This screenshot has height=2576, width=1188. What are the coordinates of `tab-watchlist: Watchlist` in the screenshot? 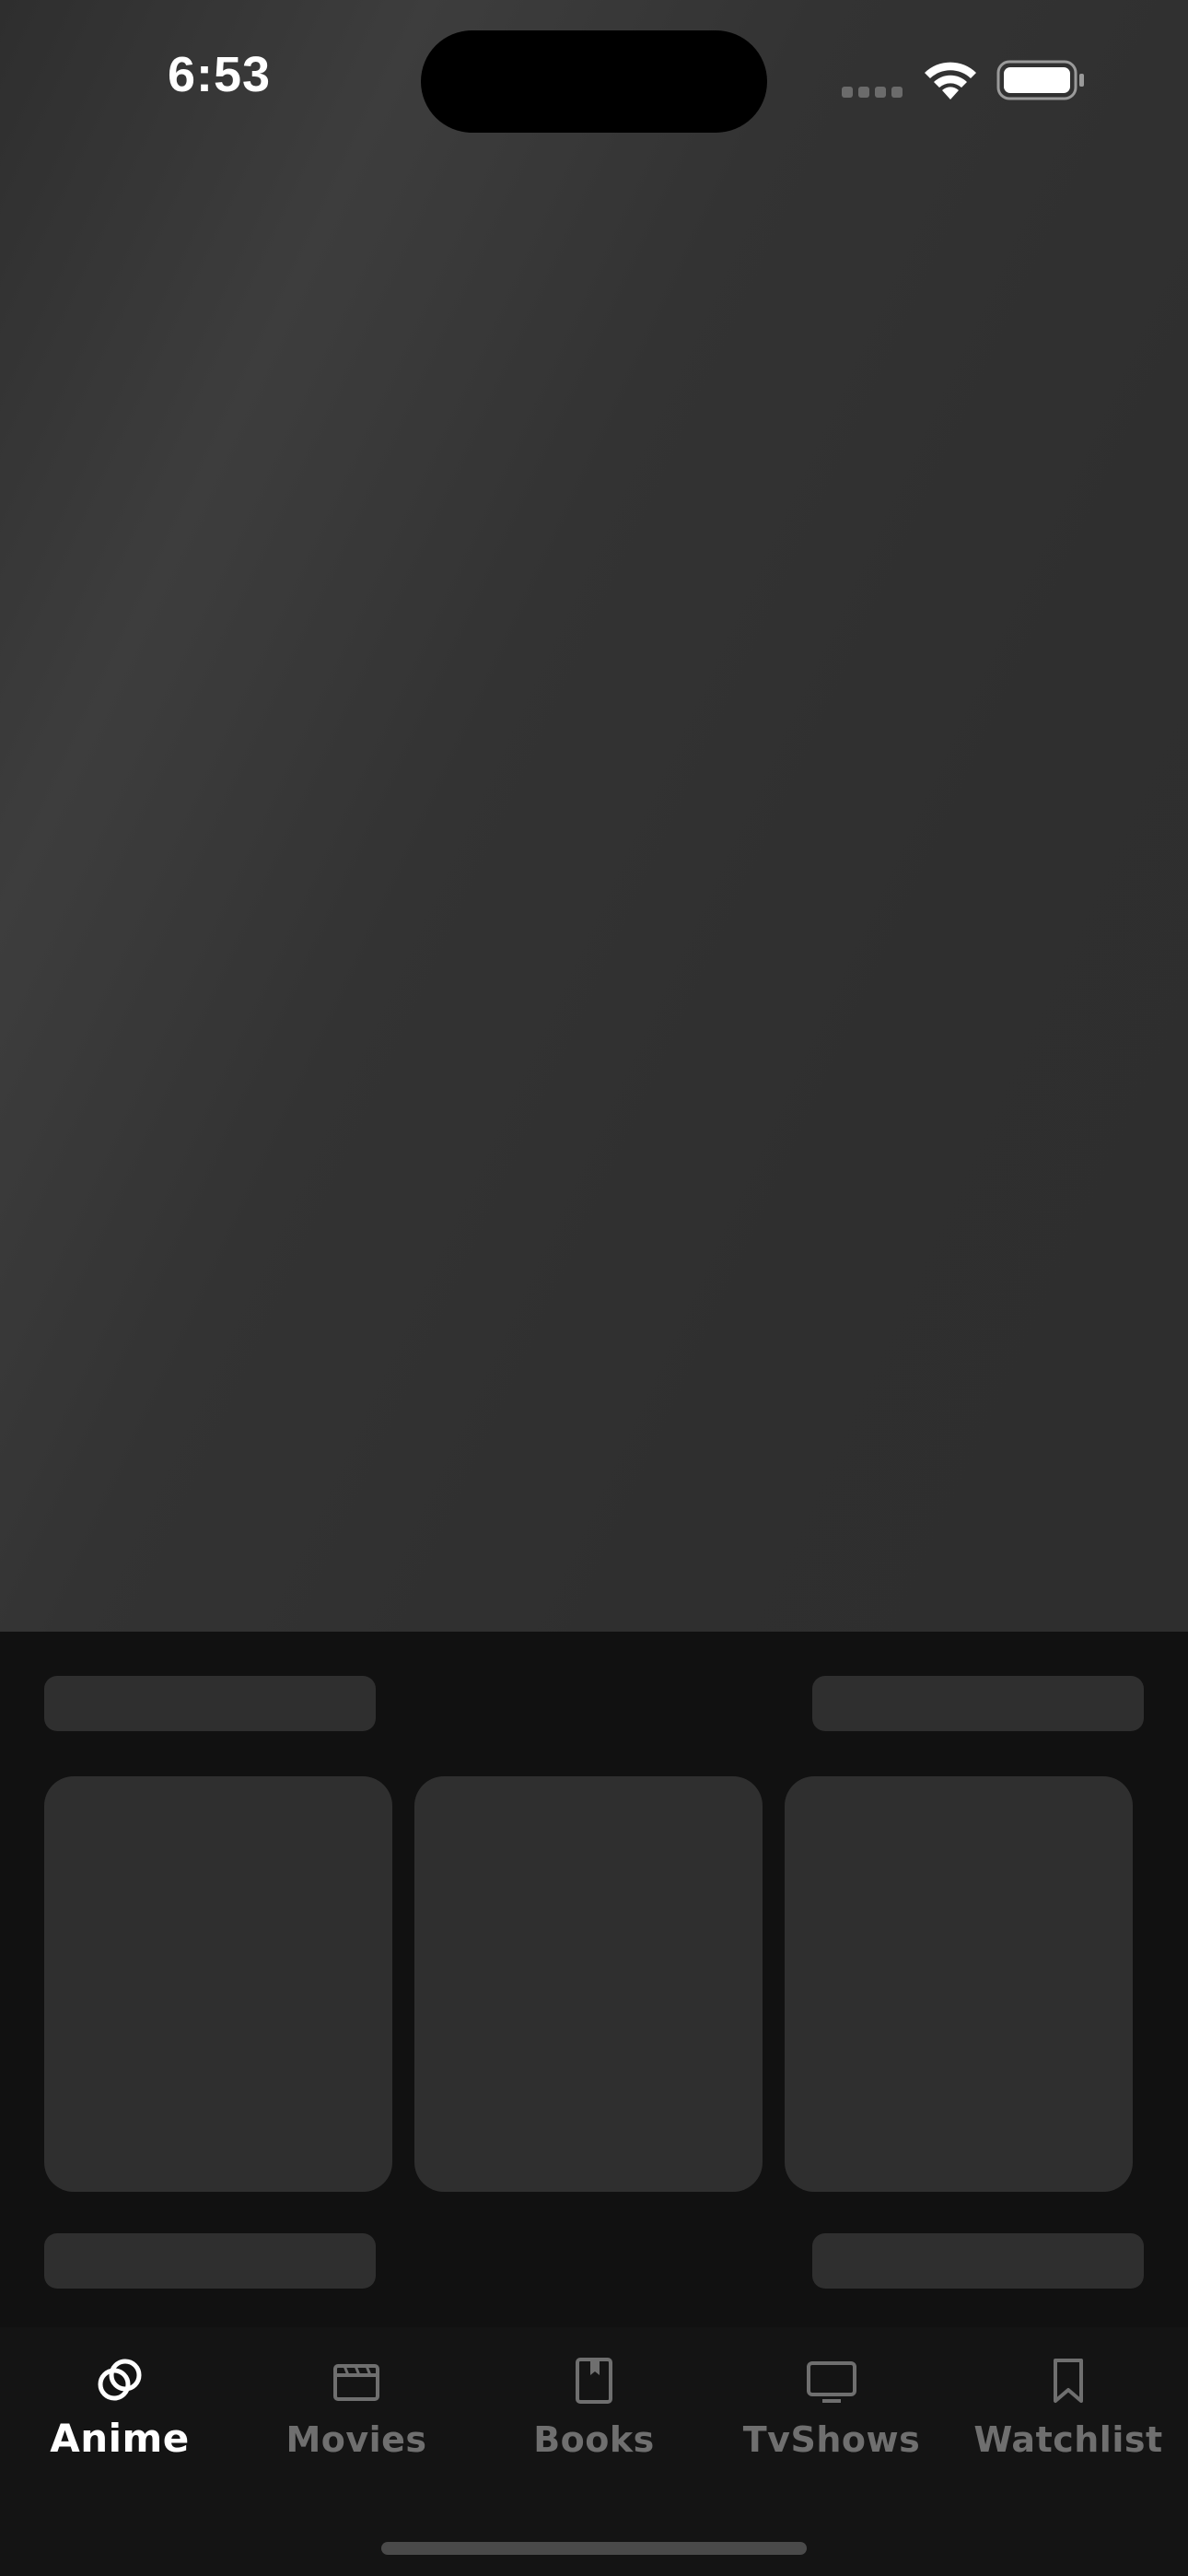 It's located at (1068, 2419).